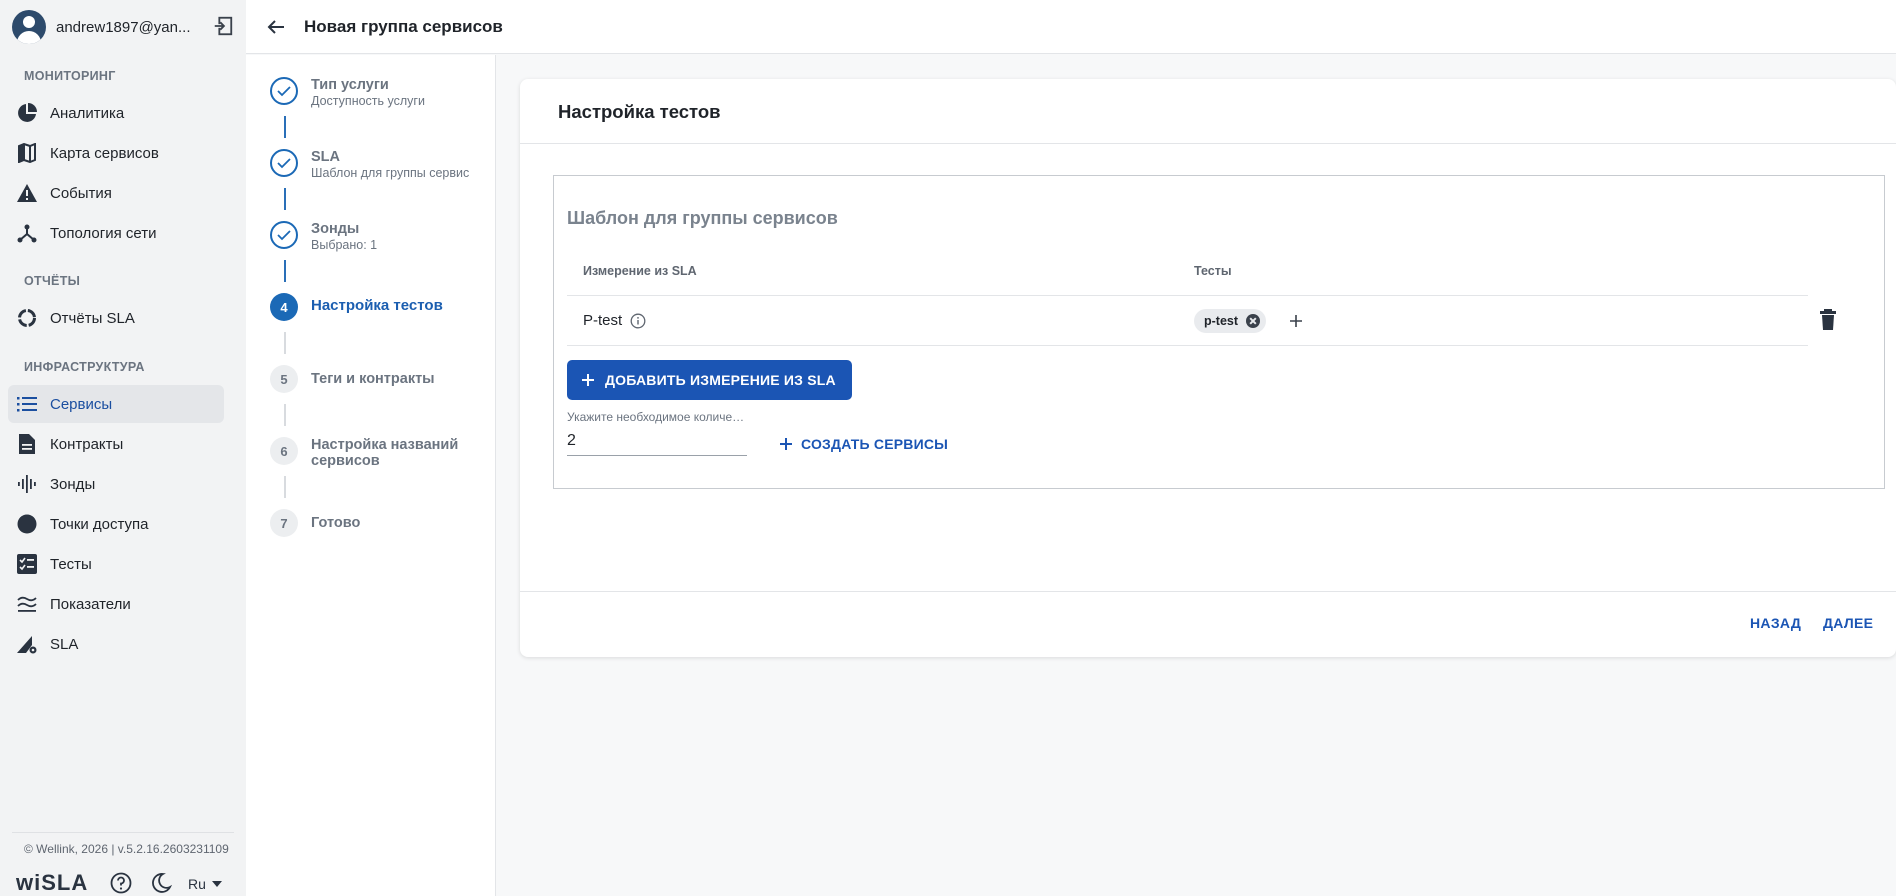  Describe the element at coordinates (99, 524) in the screenshot. I see `sidebar-item-label: Точки доступа` at that location.